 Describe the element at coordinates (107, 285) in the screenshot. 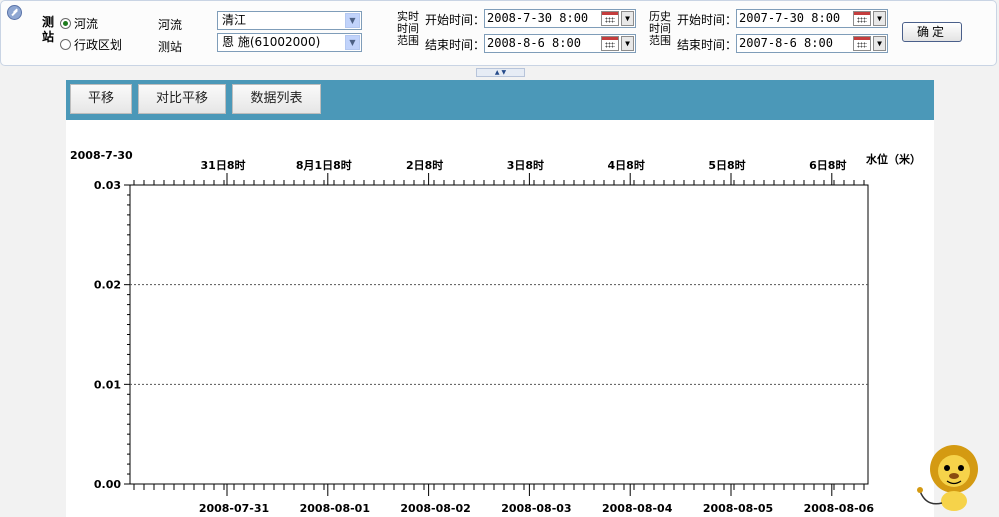

I see `y-tick-label: 0.02` at that location.